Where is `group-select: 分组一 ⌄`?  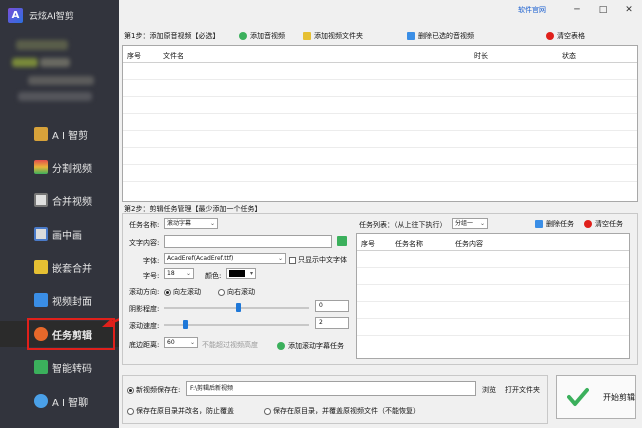
group-select: 分组一 ⌄ is located at coordinates (470, 223).